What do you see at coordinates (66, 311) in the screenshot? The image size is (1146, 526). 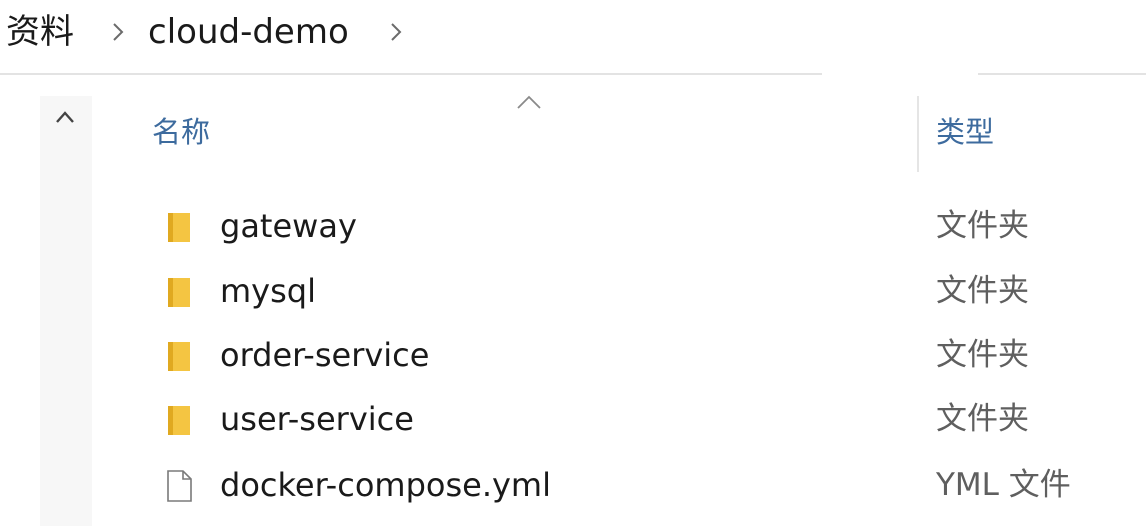 I see `navigation-pane-edge` at bounding box center [66, 311].